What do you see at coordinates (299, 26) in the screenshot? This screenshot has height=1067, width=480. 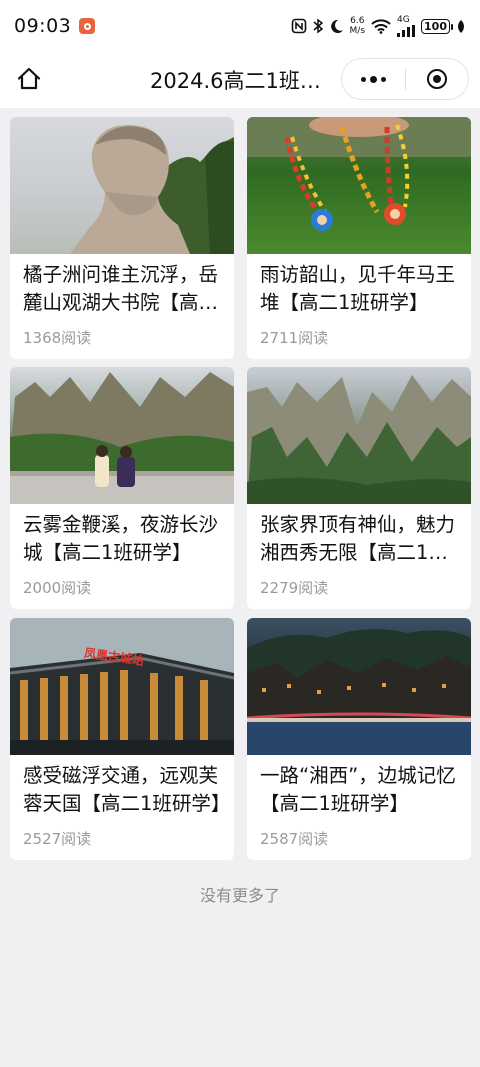 I see `nfc-icon` at bounding box center [299, 26].